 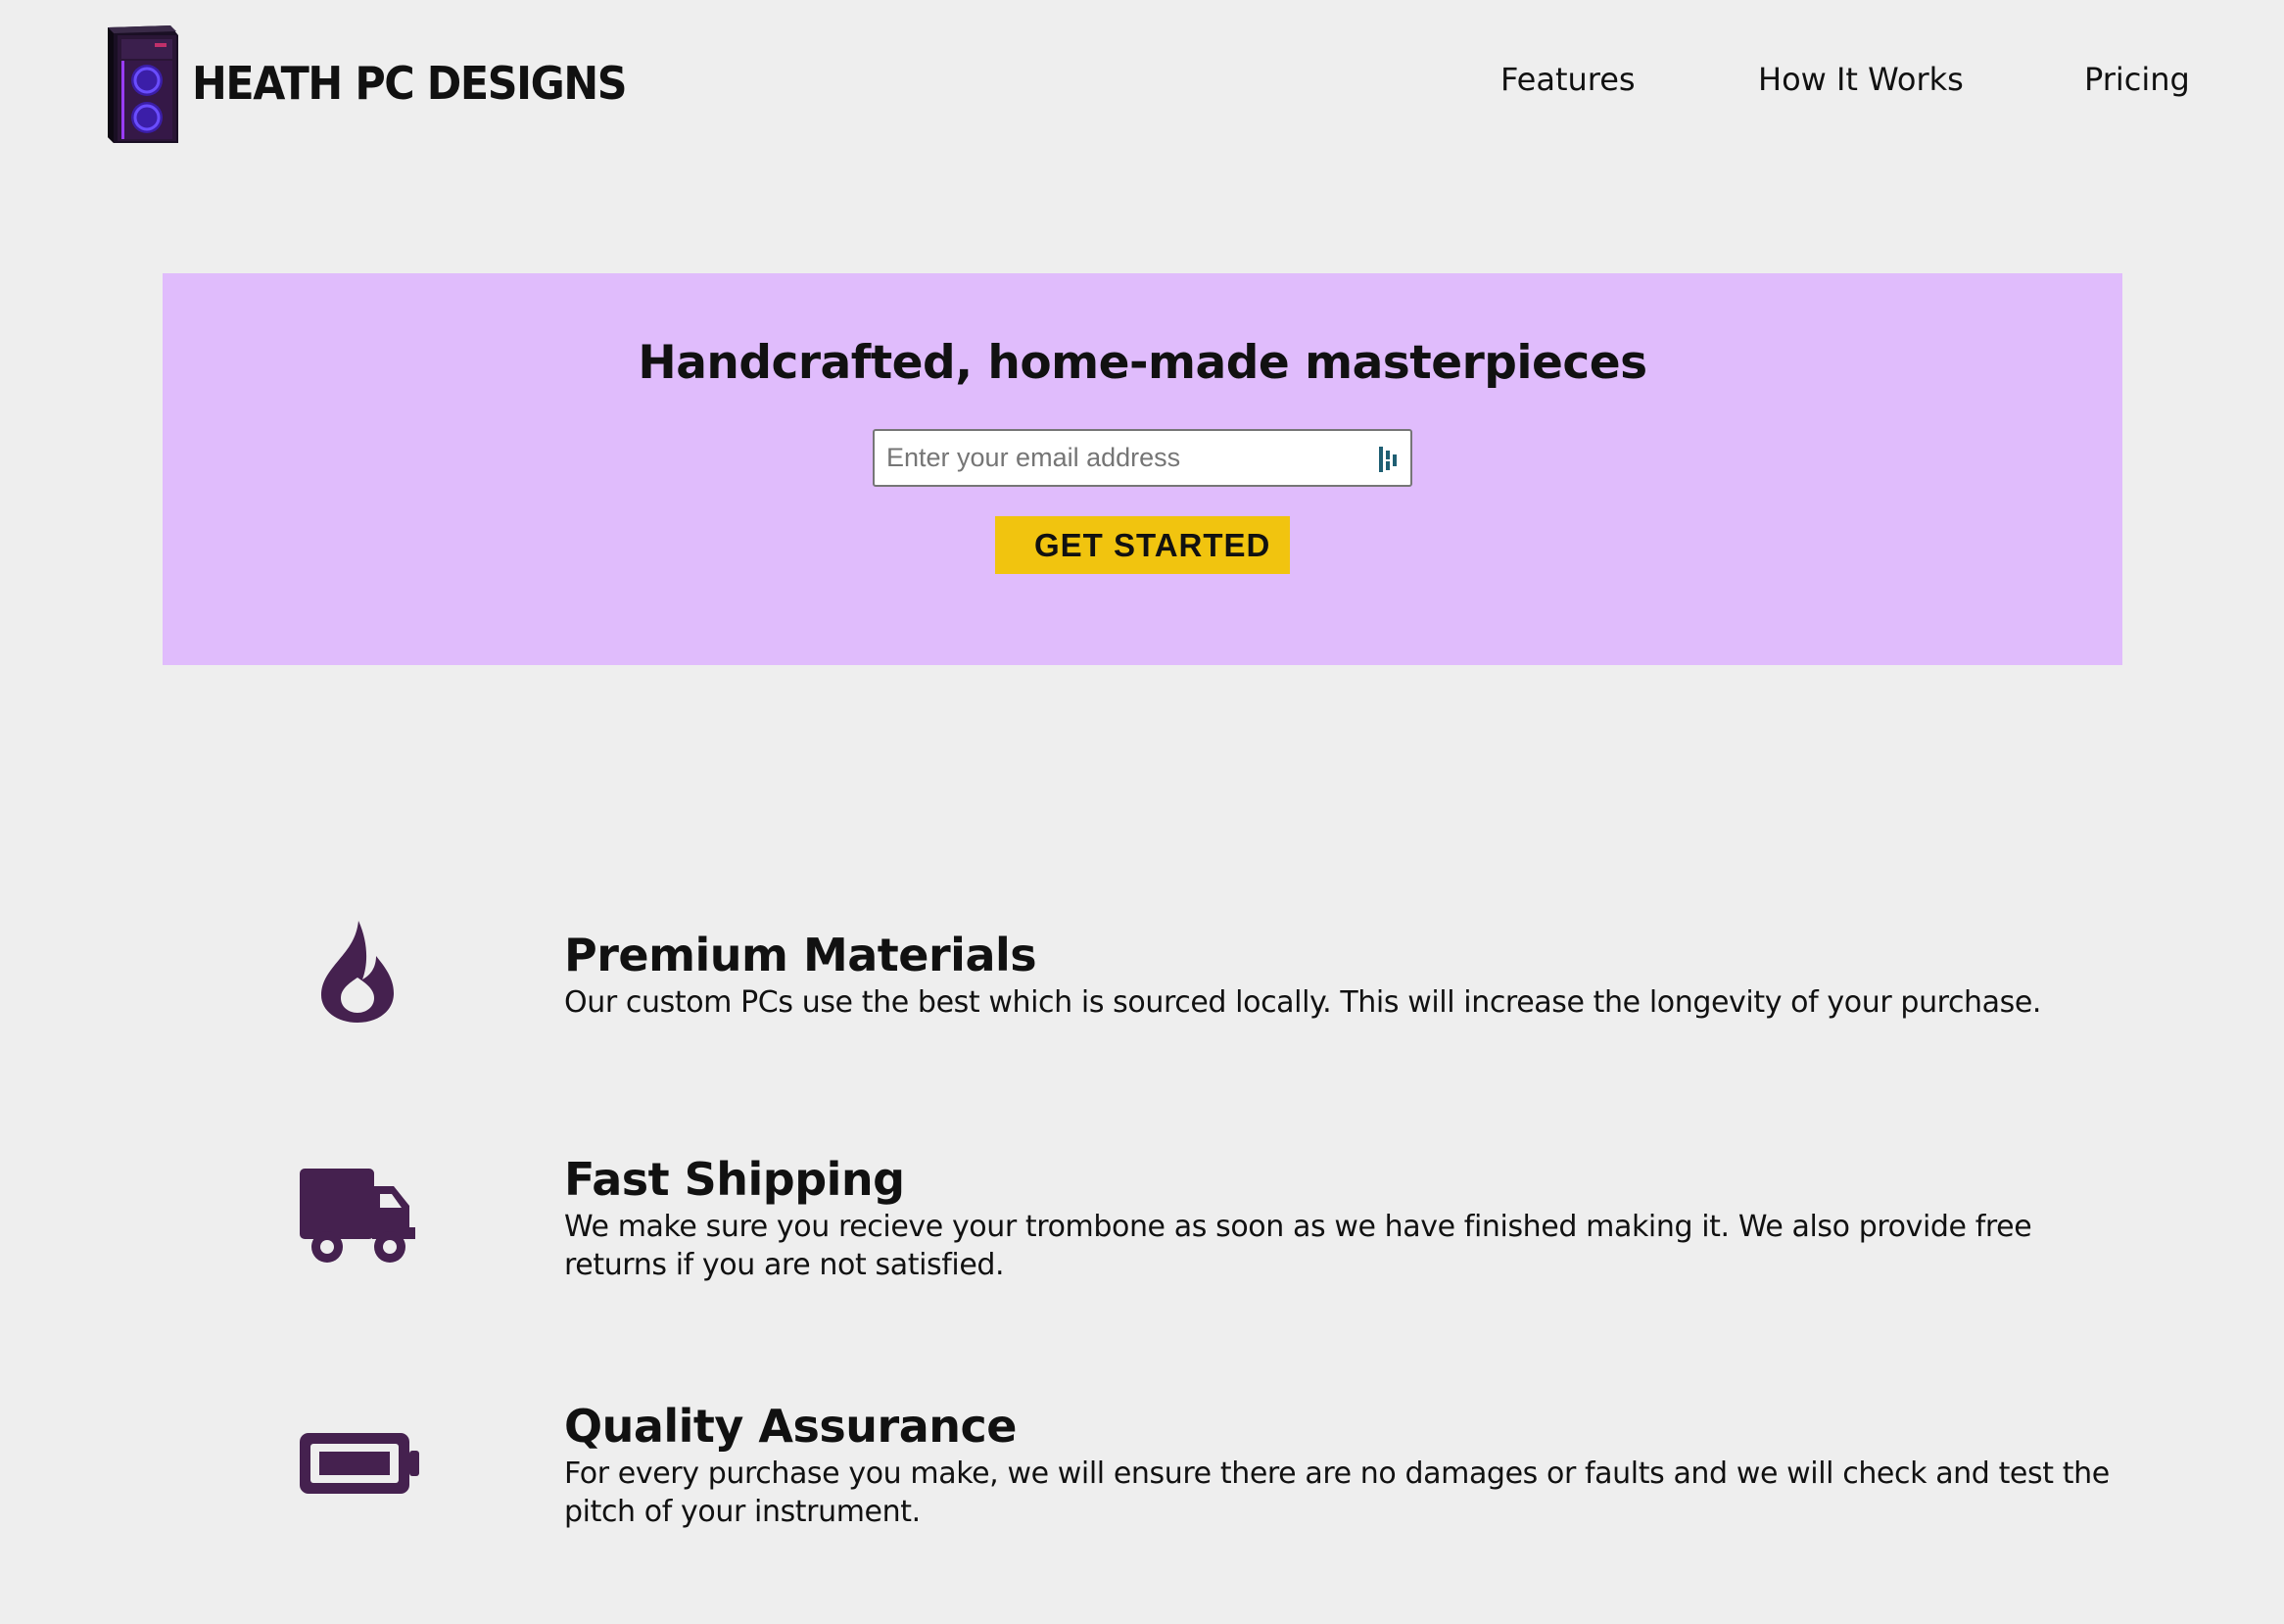 I want to click on nav-features: Features, so click(x=1568, y=79).